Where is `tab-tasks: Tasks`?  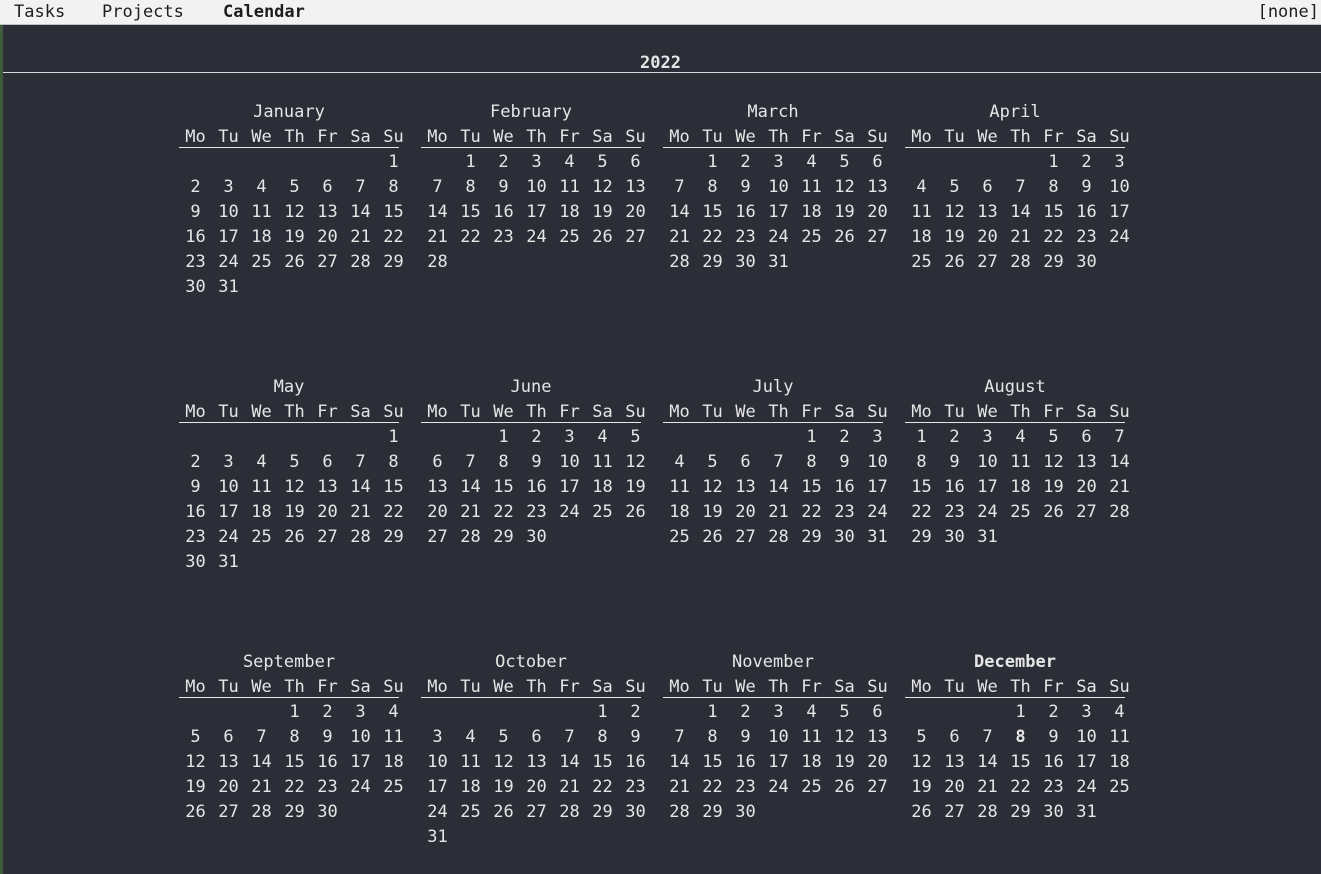 tab-tasks: Tasks is located at coordinates (39, 12).